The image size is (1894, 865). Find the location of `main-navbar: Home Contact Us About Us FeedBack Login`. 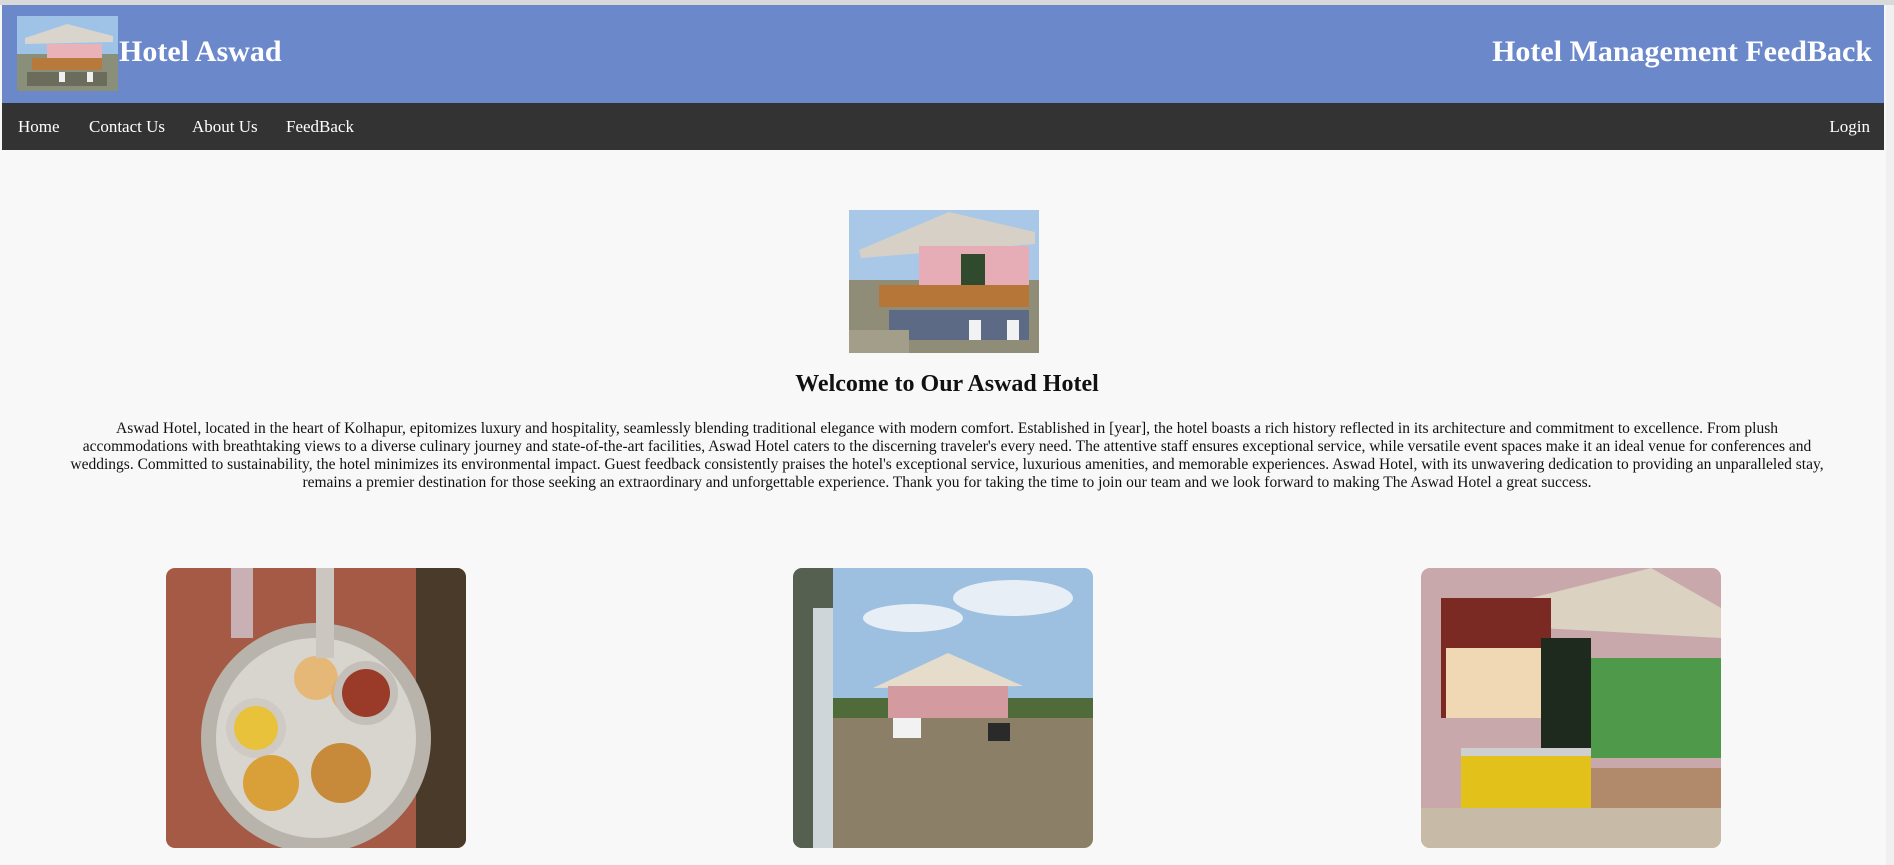

main-navbar: Home Contact Us About Us FeedBack Login is located at coordinates (943, 126).